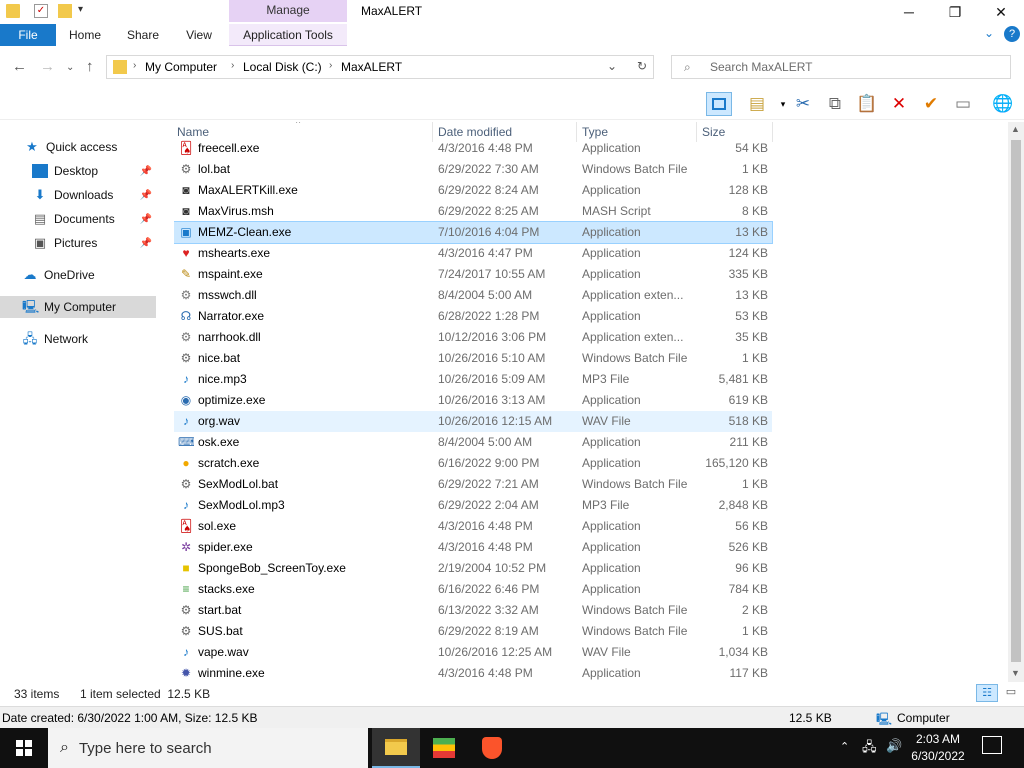 Image resolution: width=1024 pixels, height=768 pixels. I want to click on taskbar-file-explorer, so click(396, 748).